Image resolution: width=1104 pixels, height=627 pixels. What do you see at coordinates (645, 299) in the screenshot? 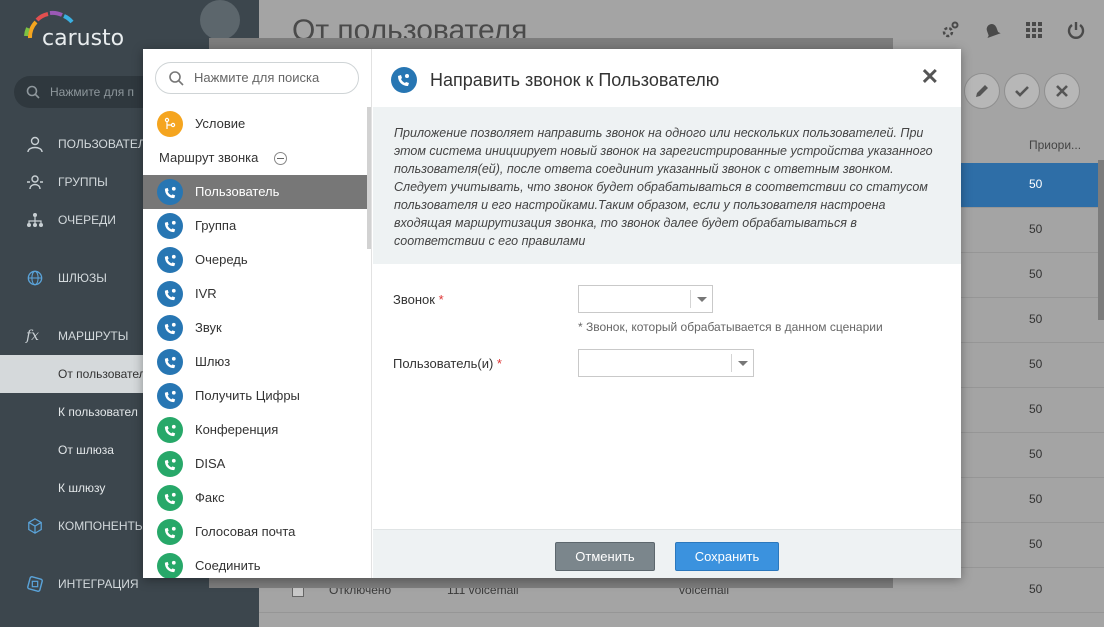
I see `call-select` at bounding box center [645, 299].